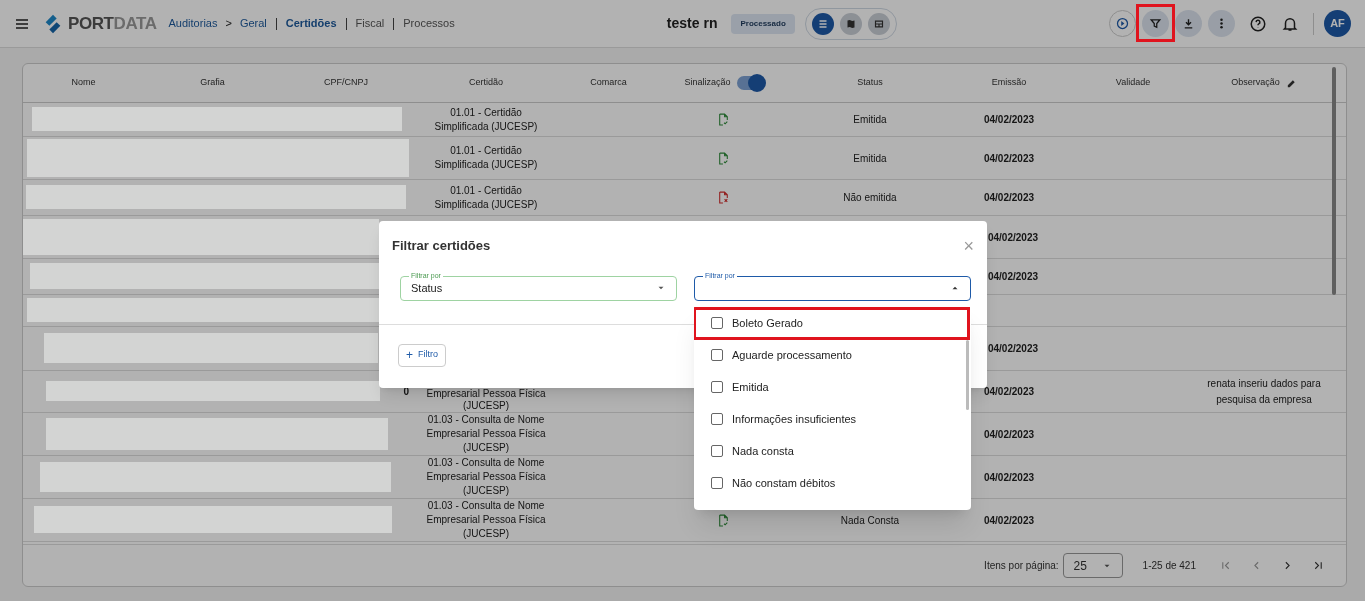 This screenshot has width=1365, height=601. Describe the element at coordinates (1318, 565) in the screenshot. I see `last-page-icon` at that location.